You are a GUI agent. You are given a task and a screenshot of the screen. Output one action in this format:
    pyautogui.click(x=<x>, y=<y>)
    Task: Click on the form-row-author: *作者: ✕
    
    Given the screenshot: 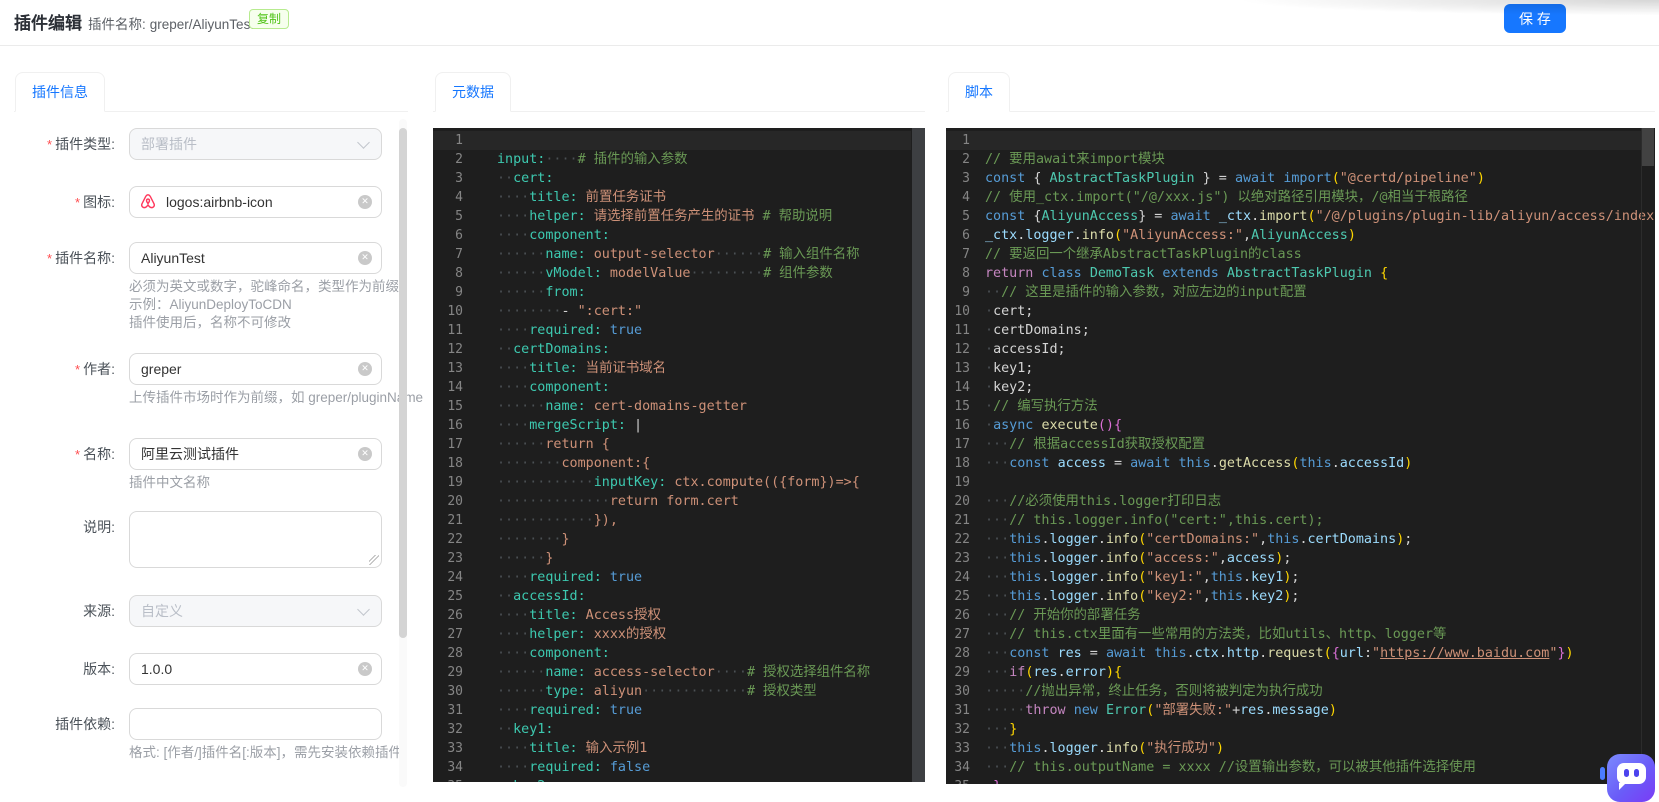 What is the action you would take?
    pyautogui.click(x=211, y=369)
    